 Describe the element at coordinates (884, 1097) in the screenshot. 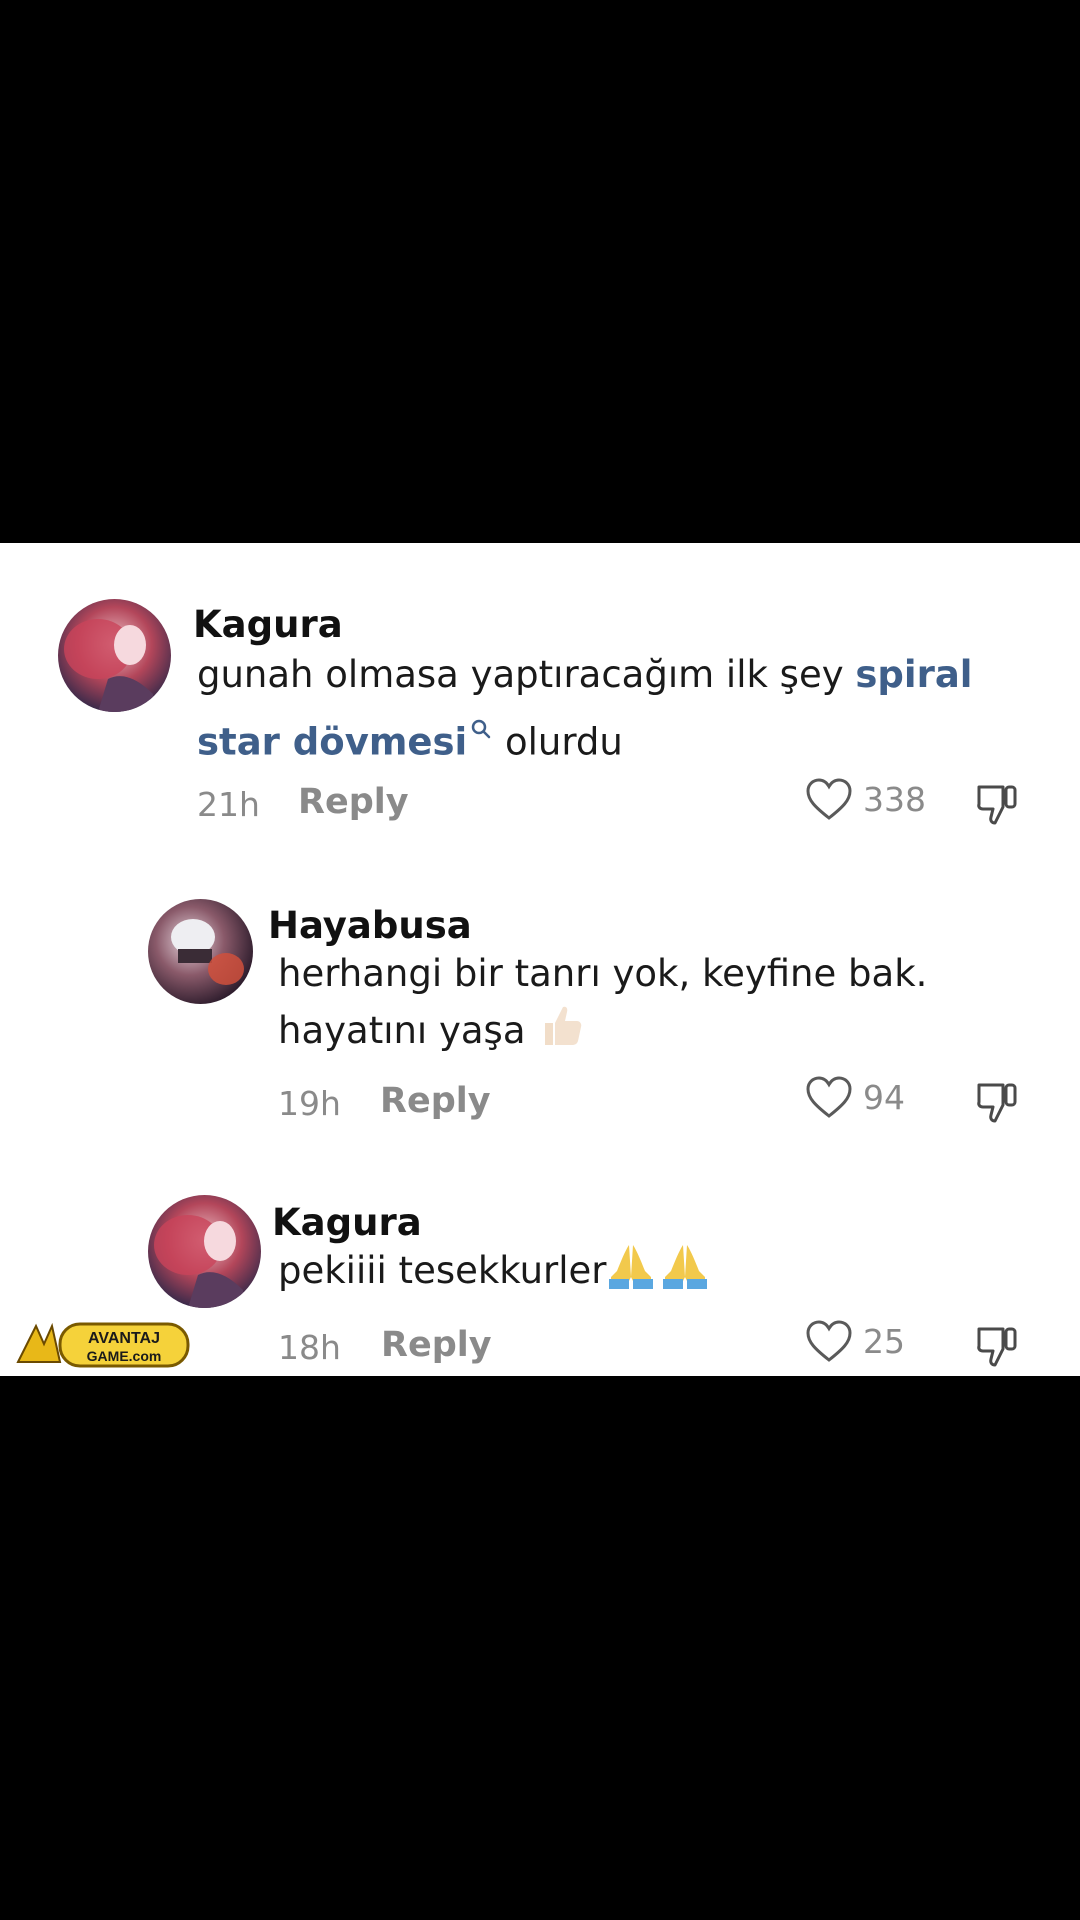

I see `like-count: 94` at that location.